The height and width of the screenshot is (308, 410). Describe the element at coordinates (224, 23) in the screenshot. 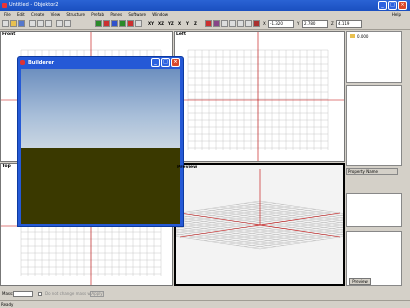

I see `grid-icon` at that location.